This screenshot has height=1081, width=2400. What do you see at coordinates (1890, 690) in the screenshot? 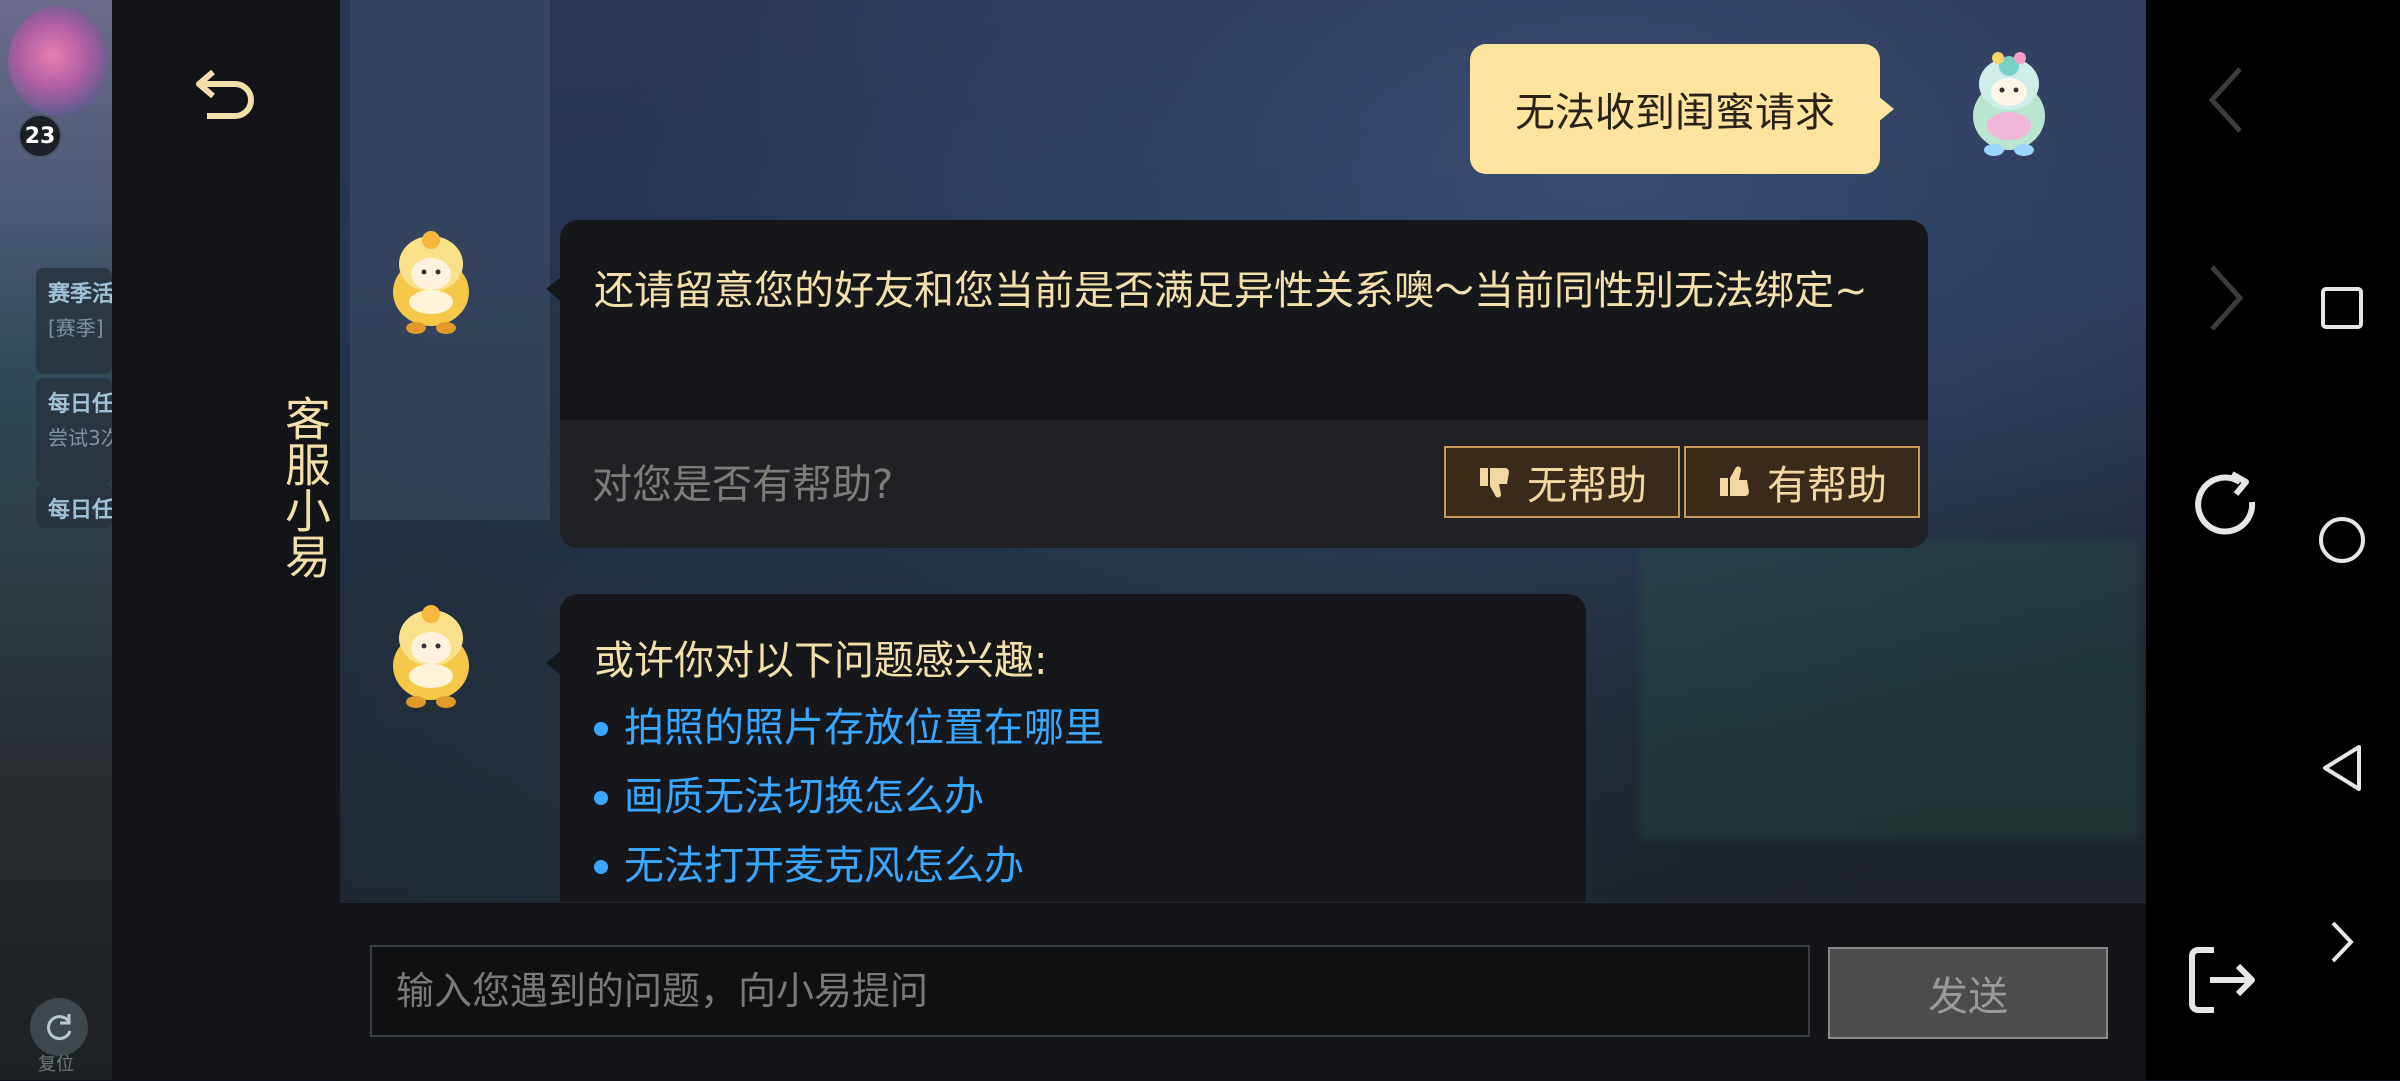
I see `background-decor` at bounding box center [1890, 690].